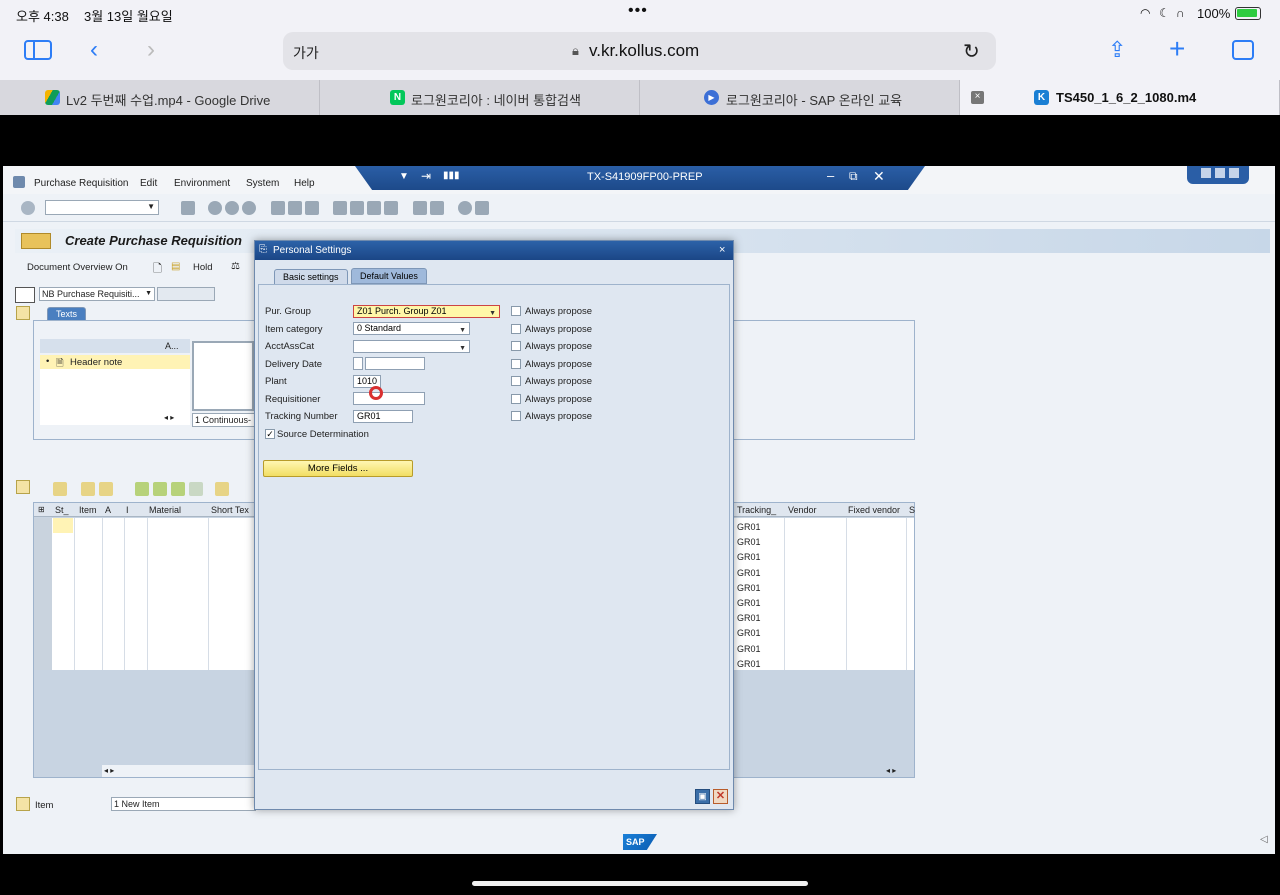  Describe the element at coordinates (81, 183) in the screenshot. I see `menu-purchase-requisition: Purchase Requisition` at that location.